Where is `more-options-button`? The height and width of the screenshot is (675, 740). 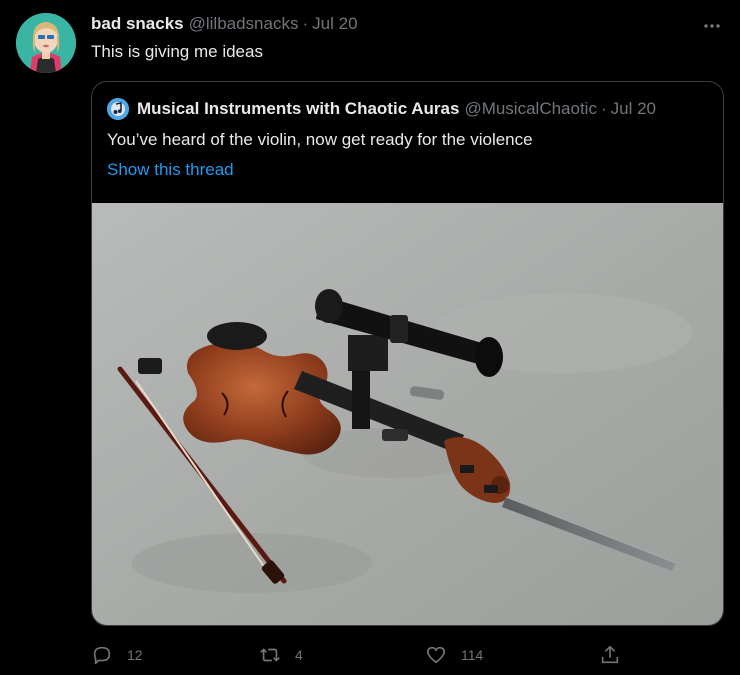
more-options-button is located at coordinates (712, 26).